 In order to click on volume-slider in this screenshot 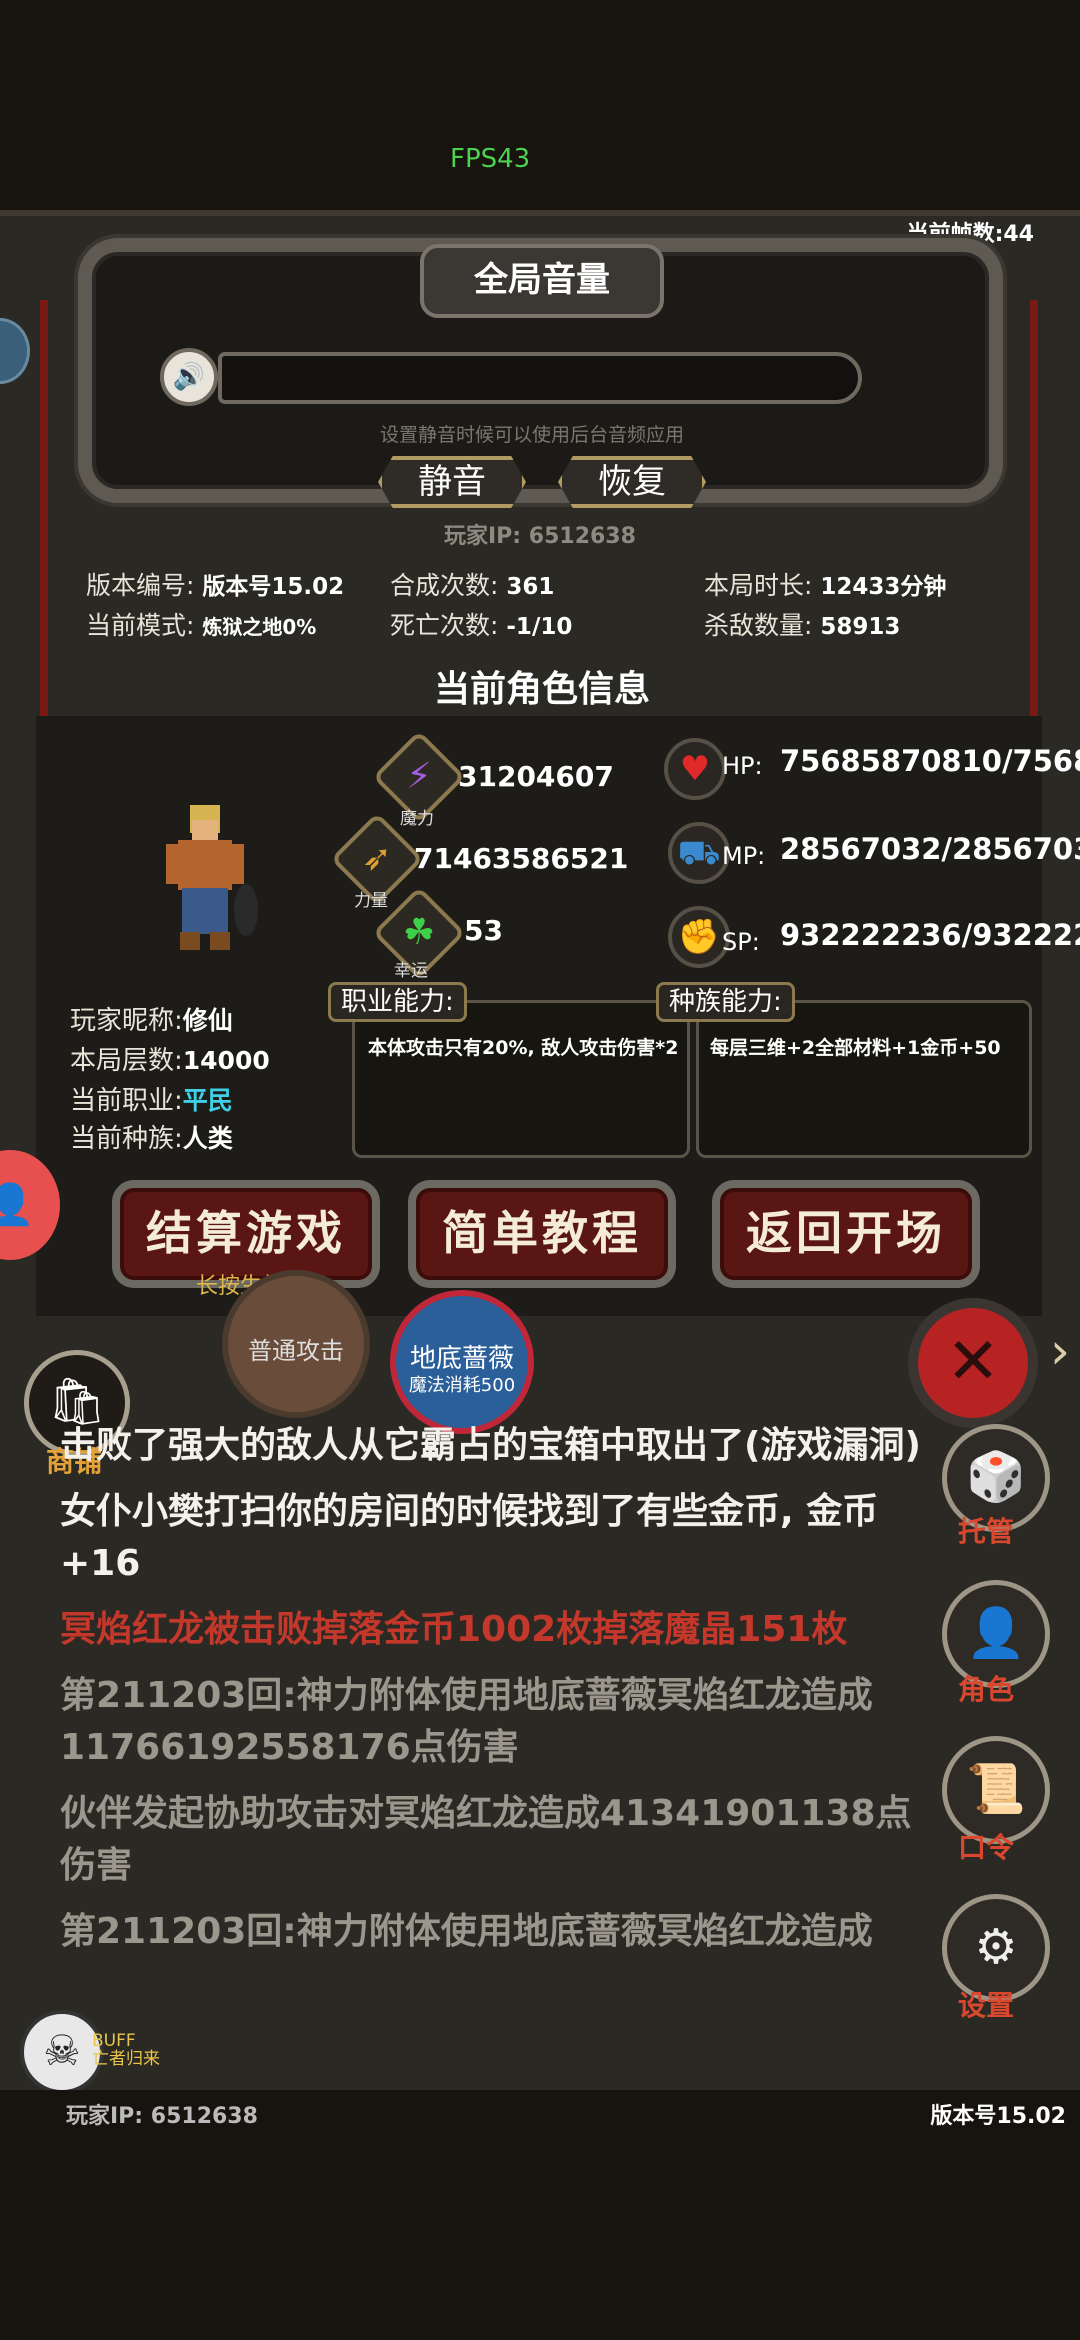, I will do `click(540, 378)`.